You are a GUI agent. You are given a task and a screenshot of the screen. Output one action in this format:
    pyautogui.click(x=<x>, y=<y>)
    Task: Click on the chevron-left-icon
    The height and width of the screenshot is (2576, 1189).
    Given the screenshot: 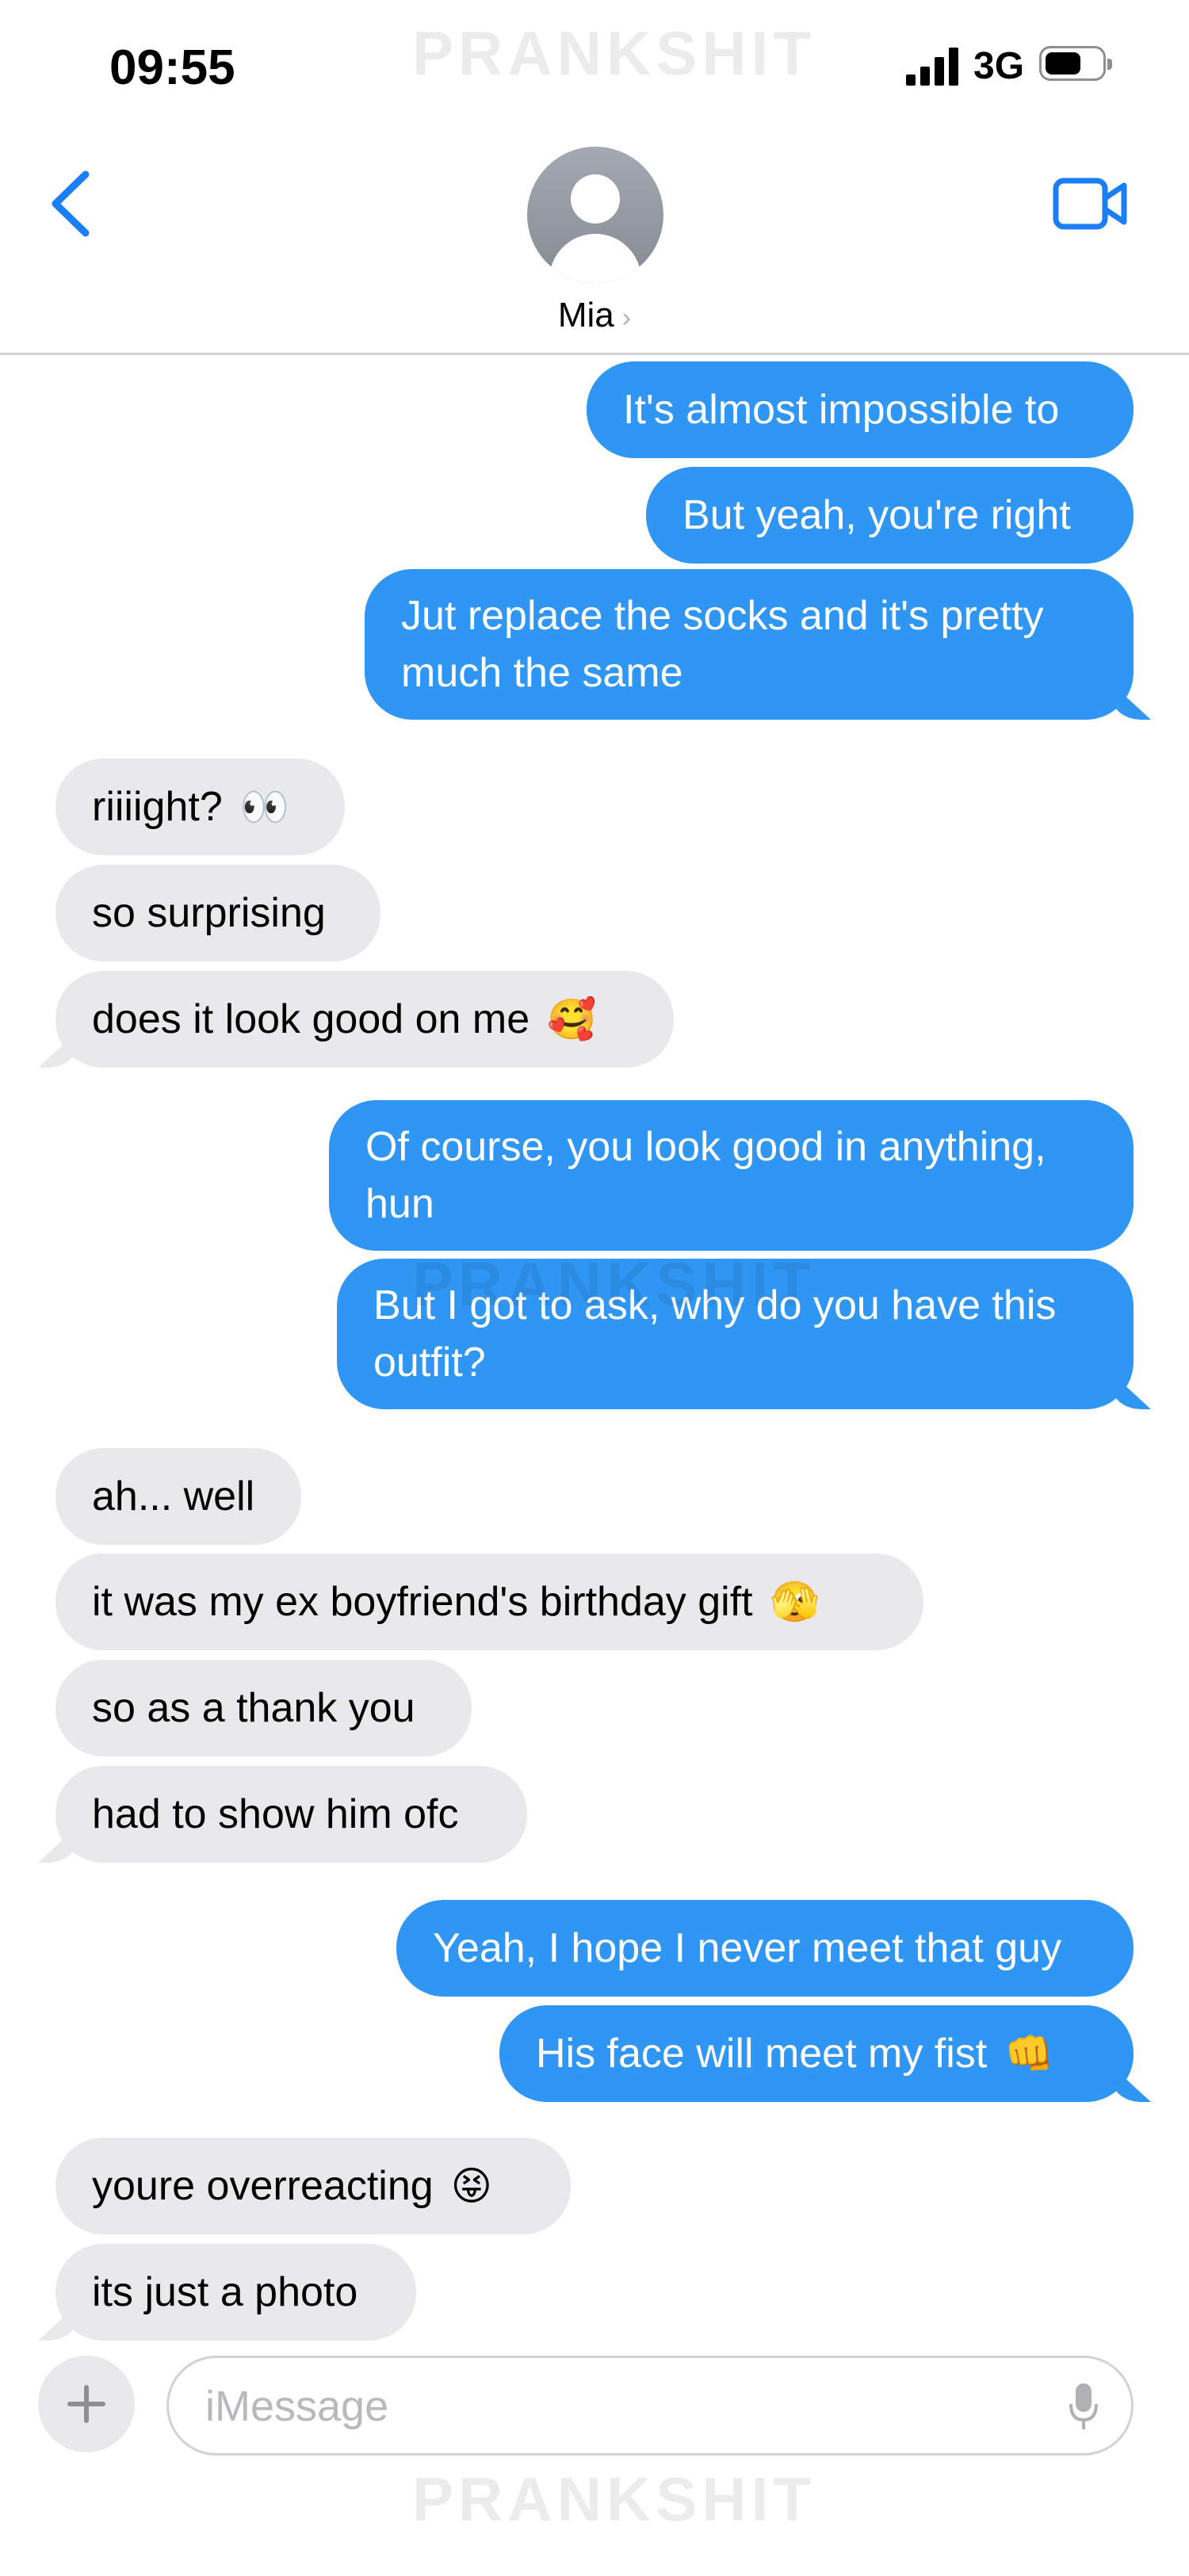 What is the action you would take?
    pyautogui.click(x=71, y=203)
    